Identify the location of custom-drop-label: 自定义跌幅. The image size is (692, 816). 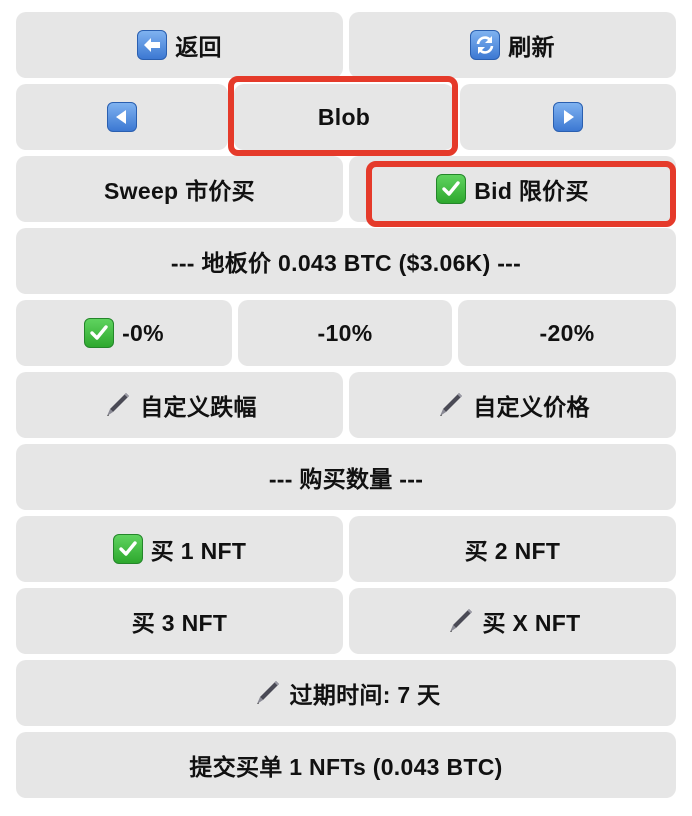
(198, 407).